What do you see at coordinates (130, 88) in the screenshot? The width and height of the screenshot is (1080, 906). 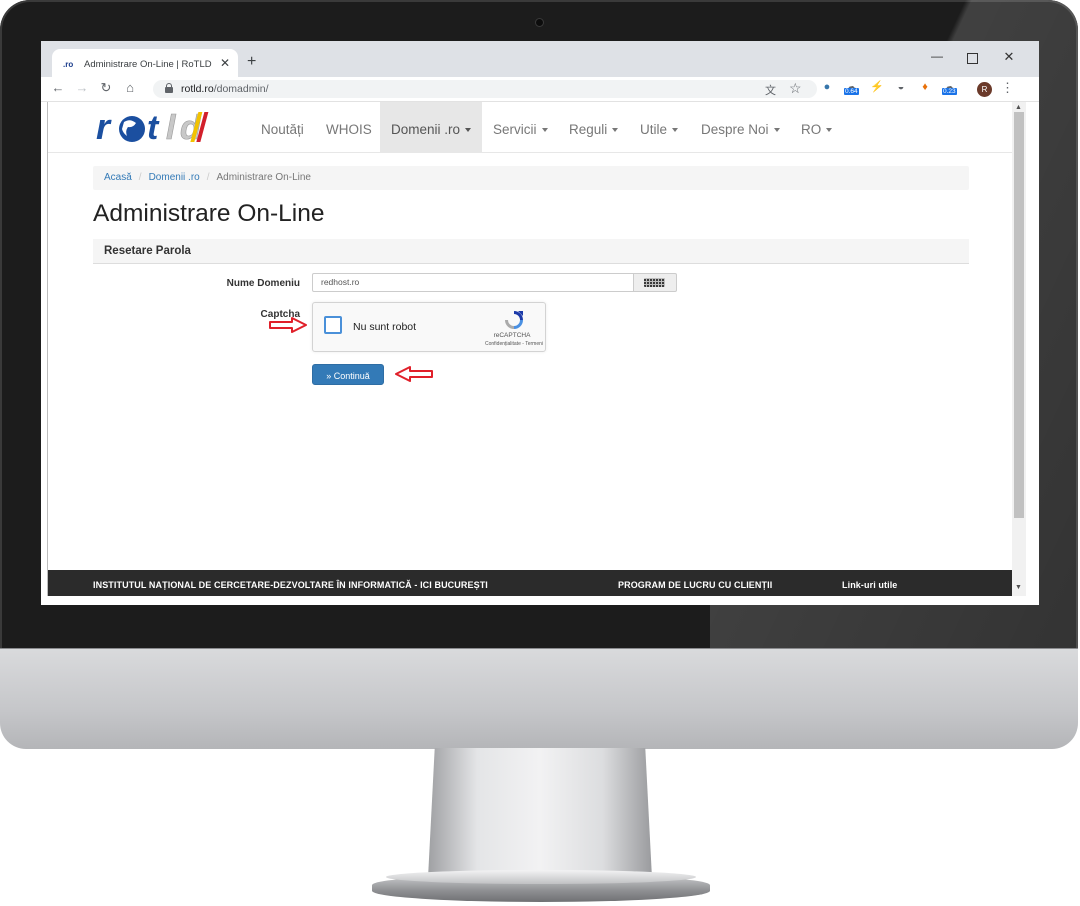 I see `home-icon: ⌂` at bounding box center [130, 88].